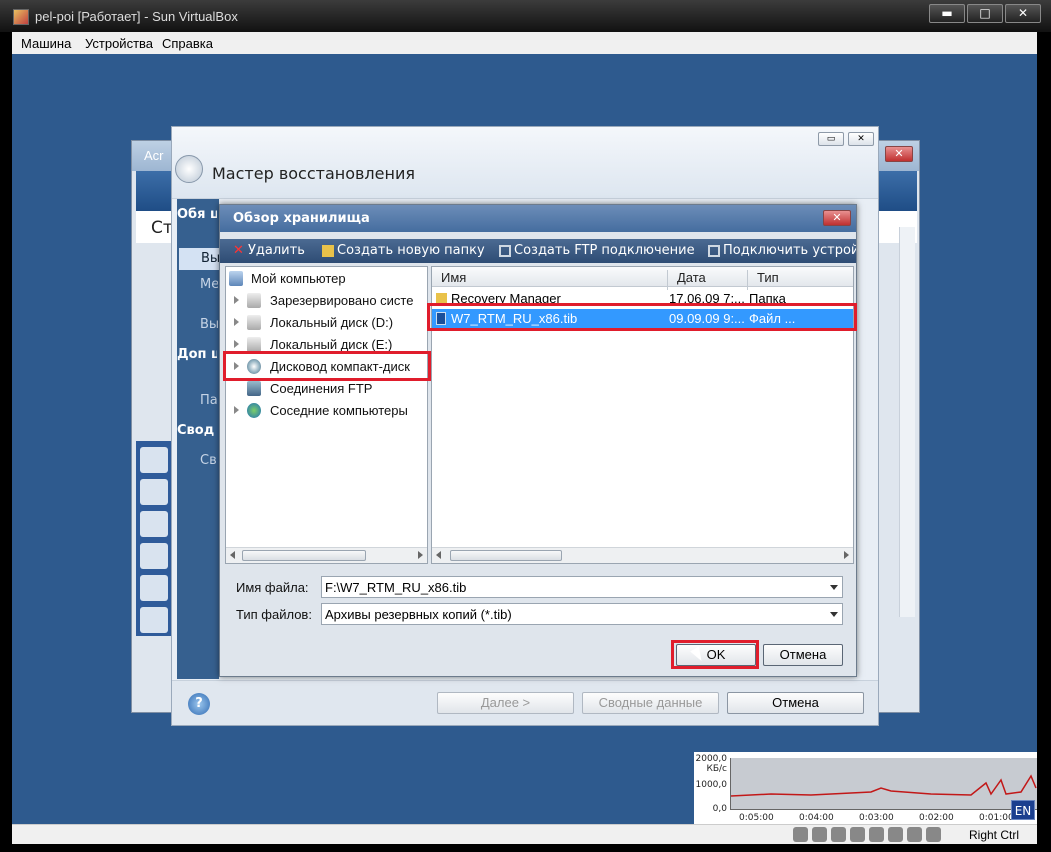  I want to click on maximize-button: □, so click(985, 13).